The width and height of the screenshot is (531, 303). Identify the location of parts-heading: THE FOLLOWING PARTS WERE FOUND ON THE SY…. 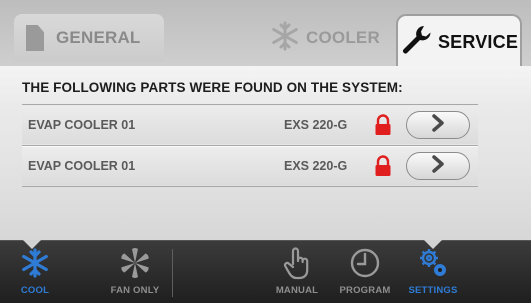
(212, 87).